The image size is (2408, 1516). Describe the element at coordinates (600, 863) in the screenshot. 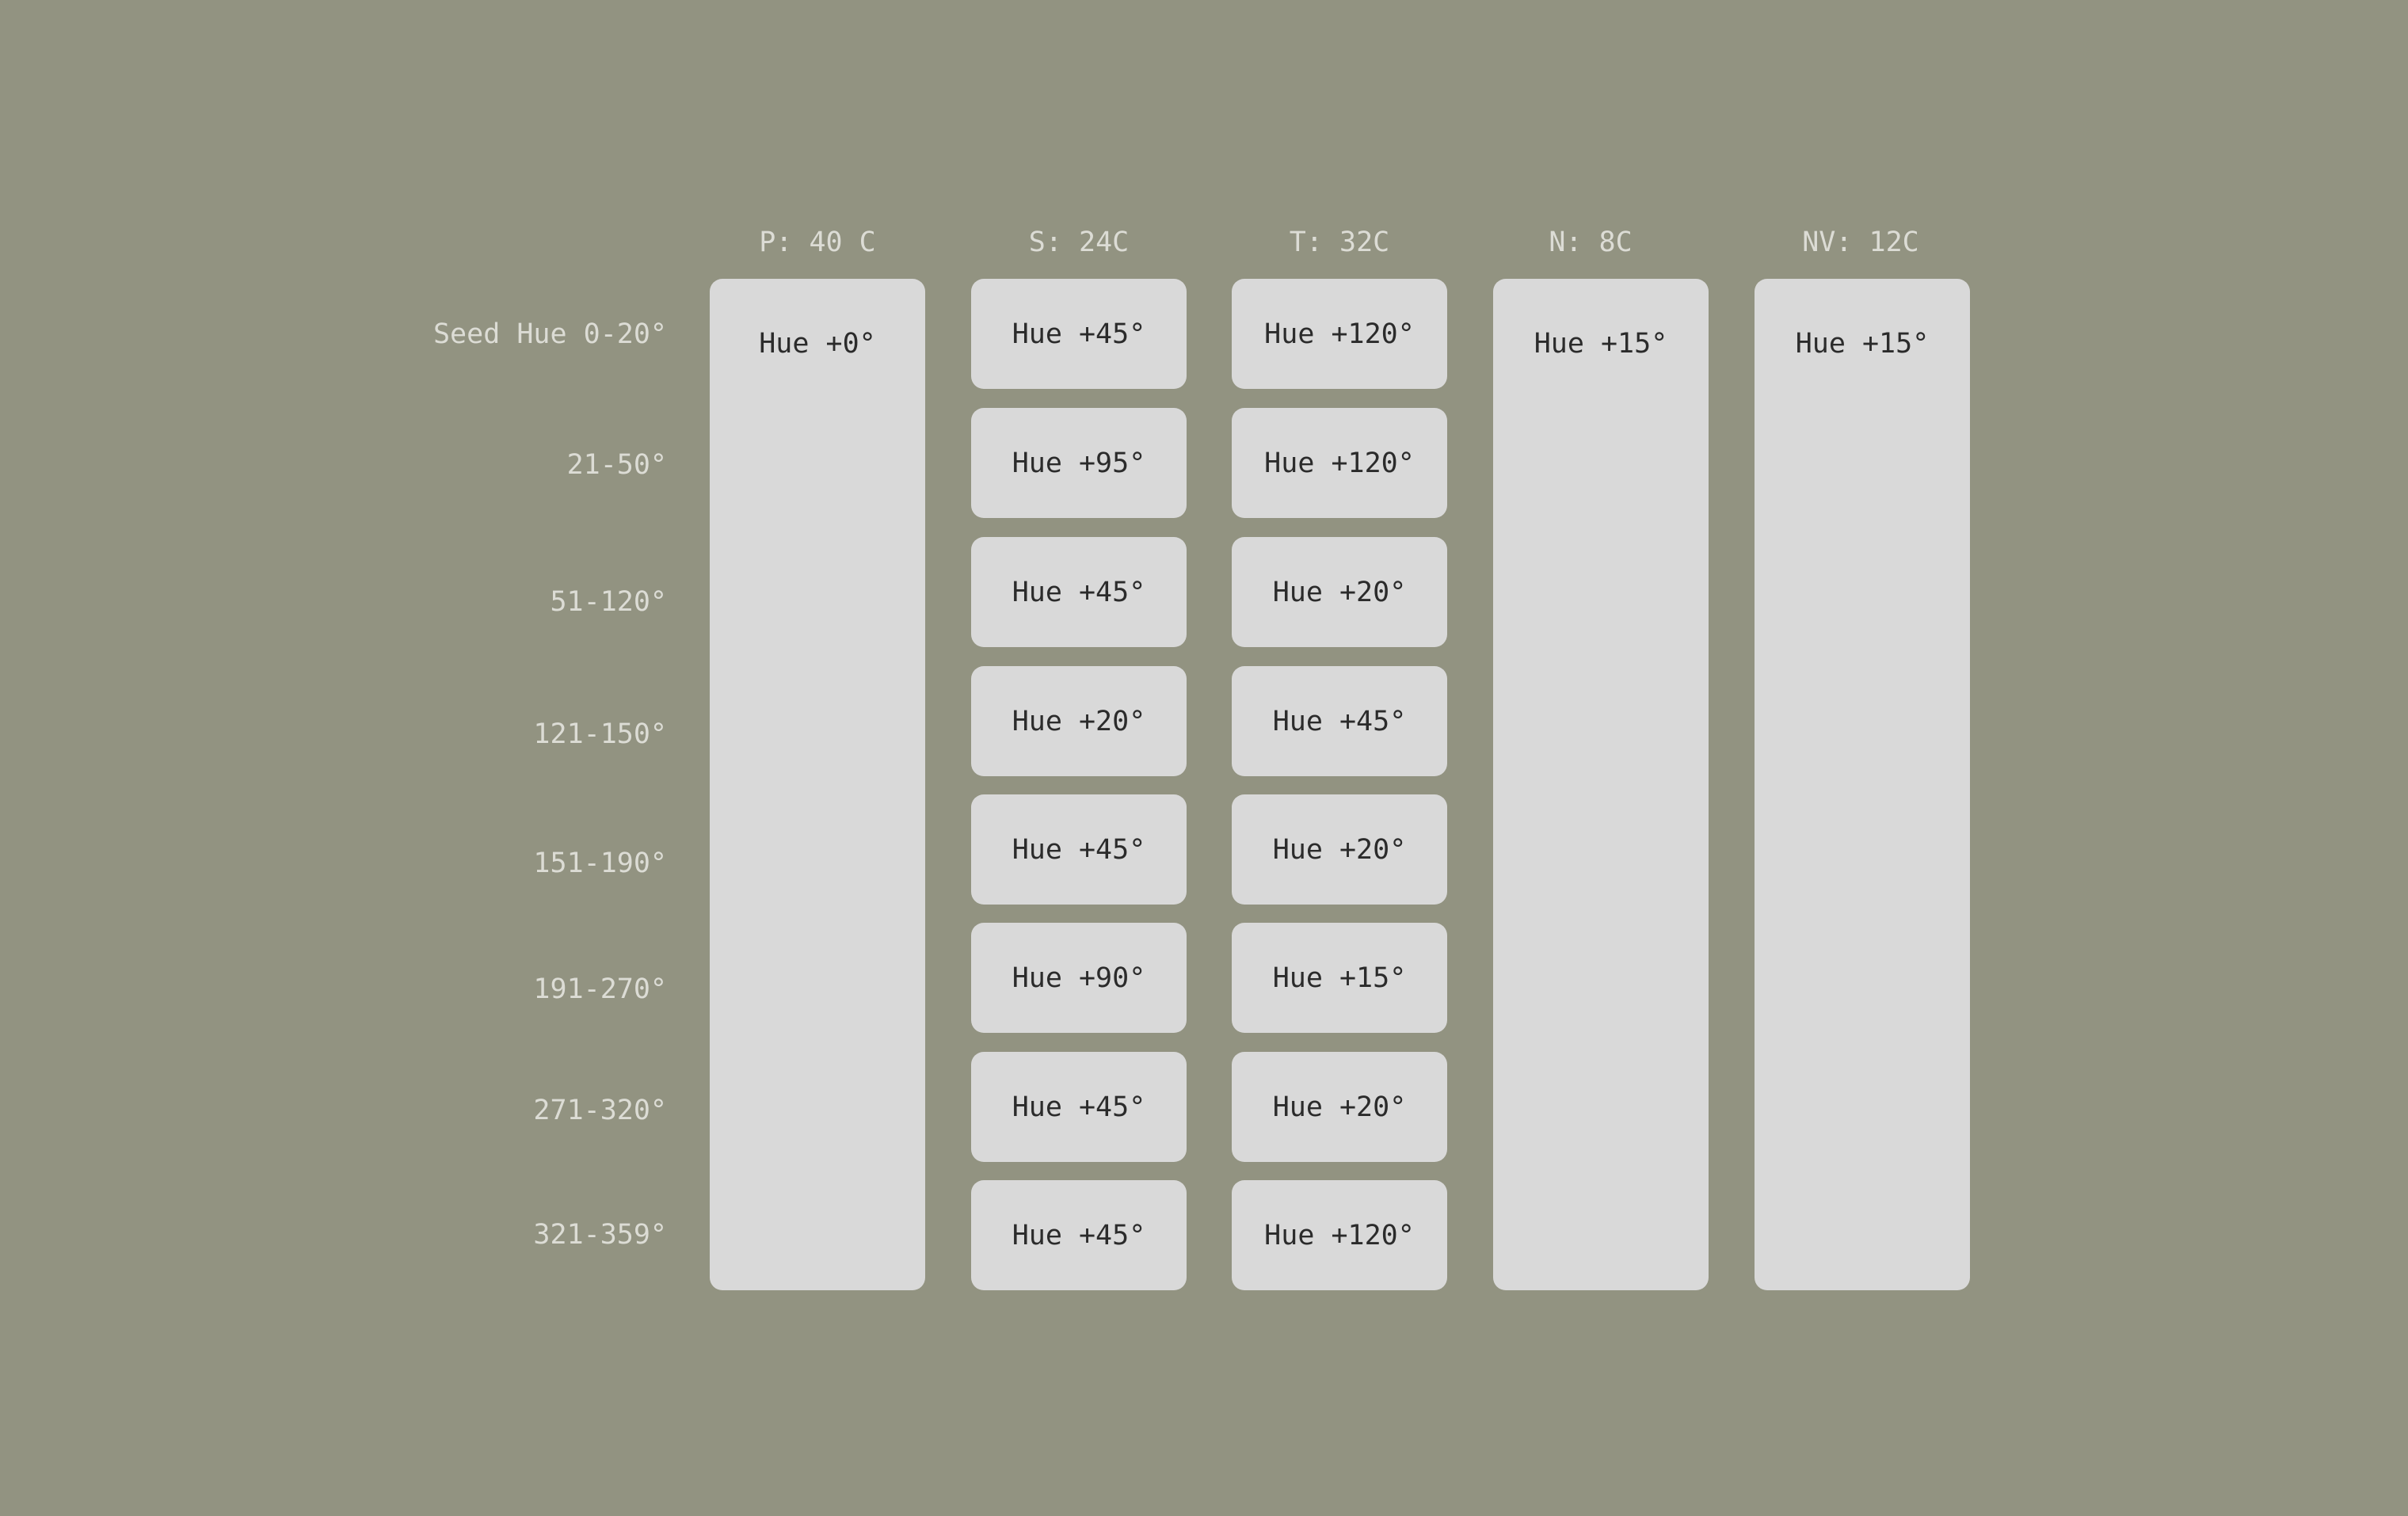

I see `row-label-151-190: 151-190°` at that location.